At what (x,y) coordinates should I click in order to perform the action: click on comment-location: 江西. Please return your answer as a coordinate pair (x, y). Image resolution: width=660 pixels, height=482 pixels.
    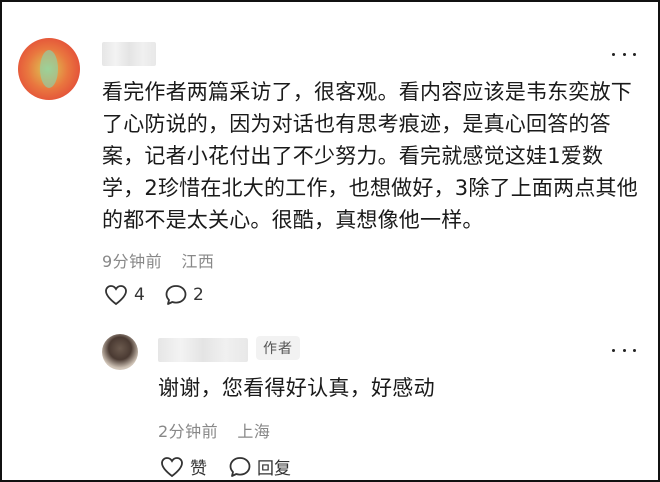
    Looking at the image, I should click on (198, 261).